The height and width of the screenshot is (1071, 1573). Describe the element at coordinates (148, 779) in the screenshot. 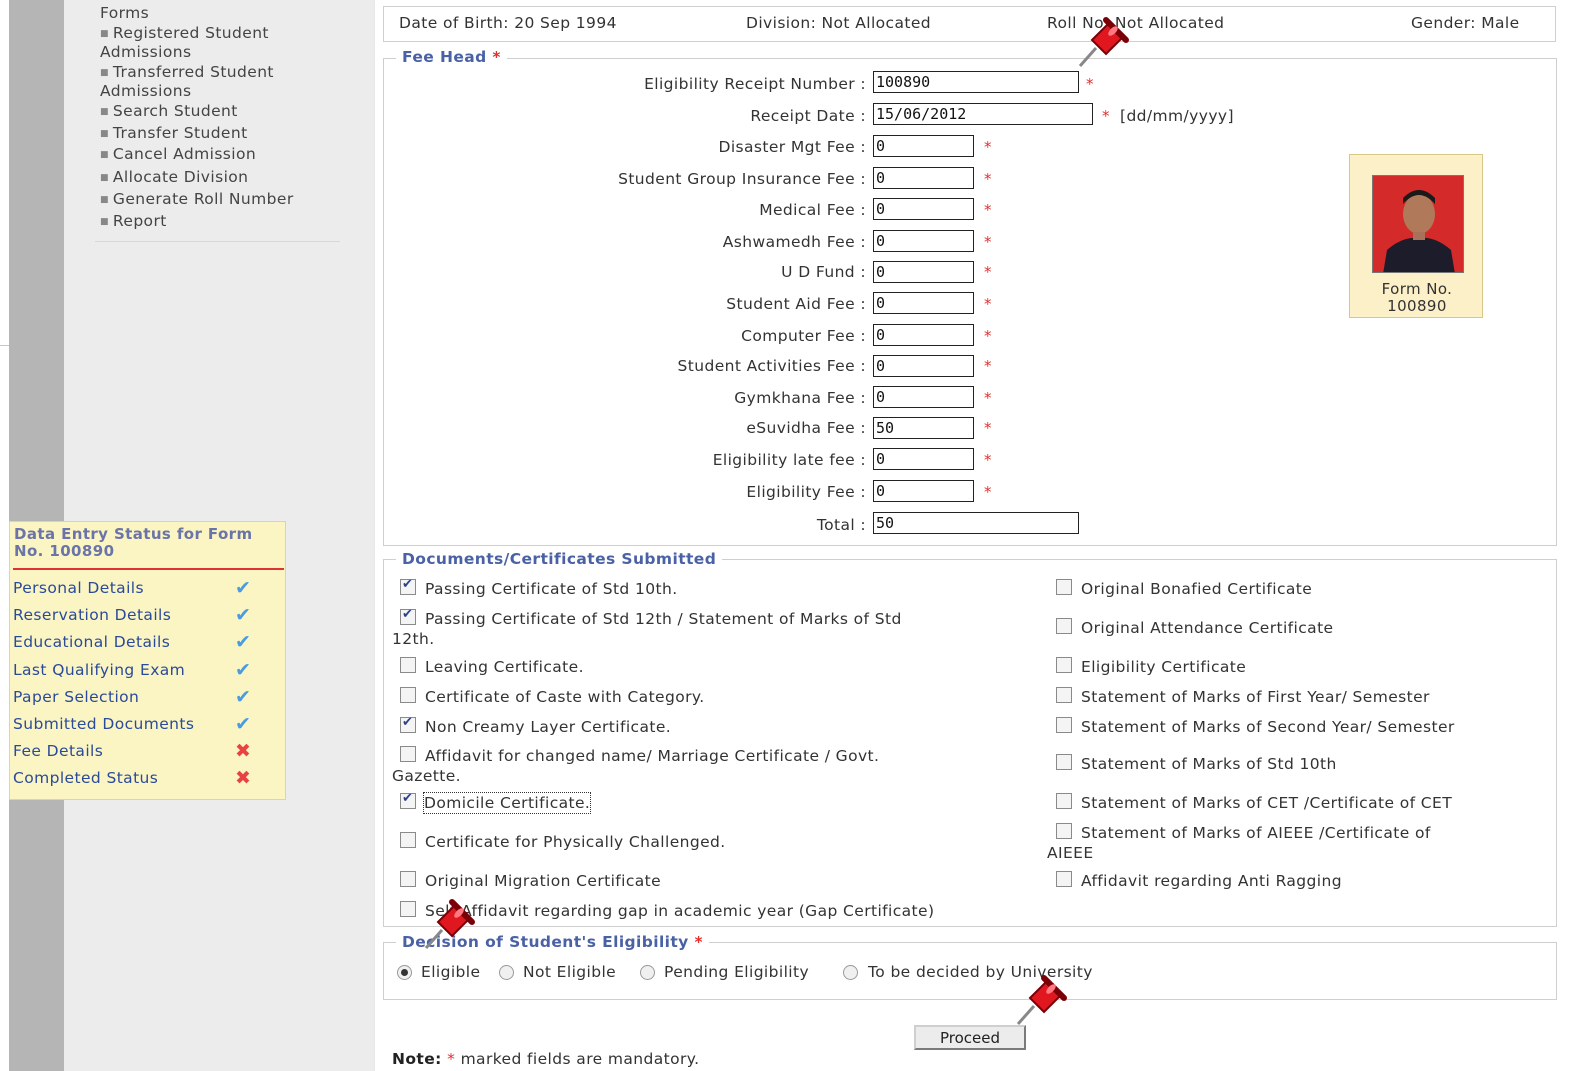

I see `status-row-completed-status: Completed Status ✖` at that location.